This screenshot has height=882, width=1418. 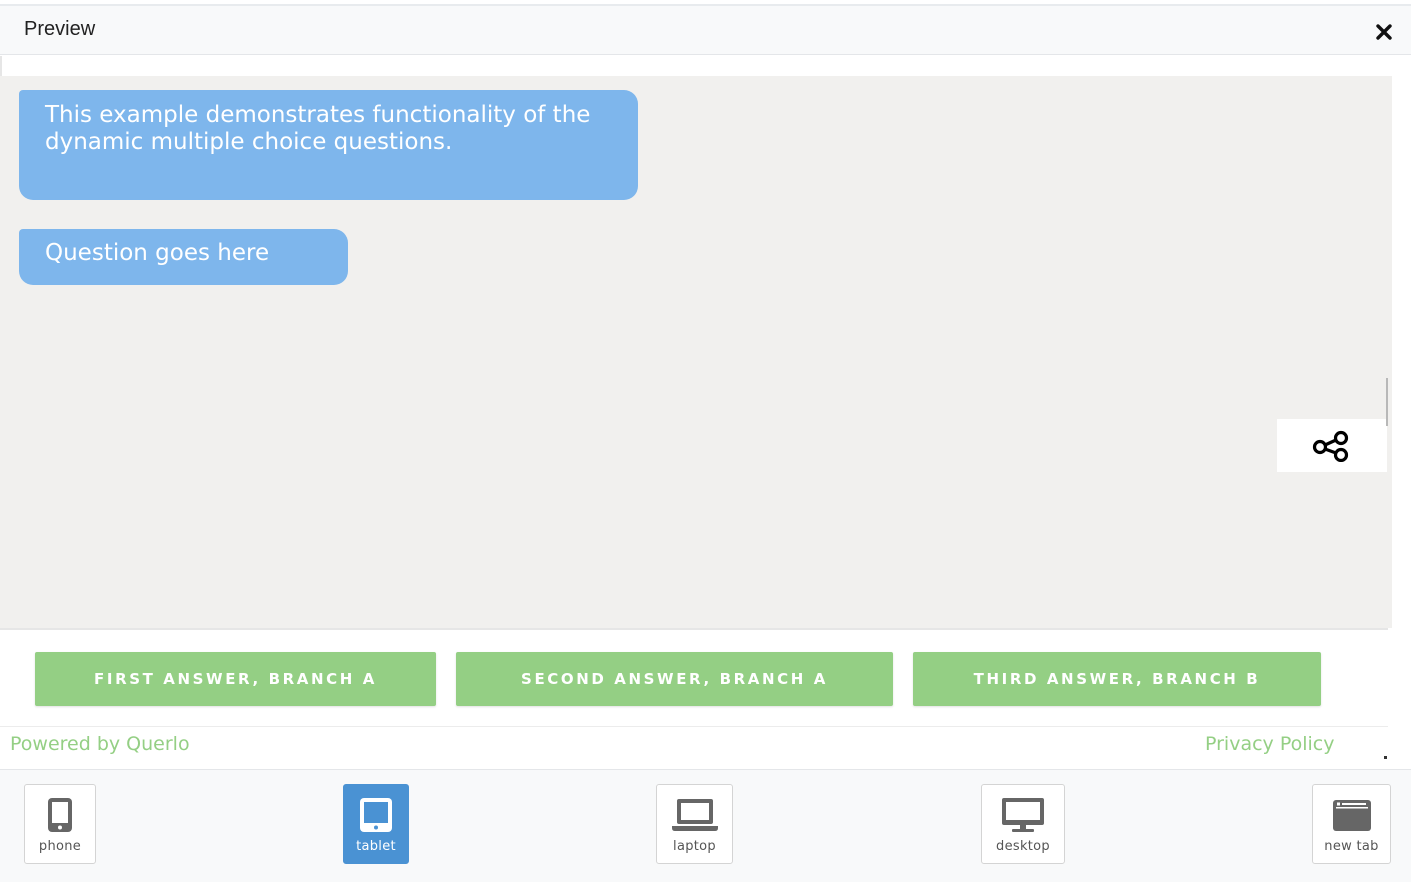 What do you see at coordinates (1351, 846) in the screenshot?
I see `device-label-new-tab: new tab` at bounding box center [1351, 846].